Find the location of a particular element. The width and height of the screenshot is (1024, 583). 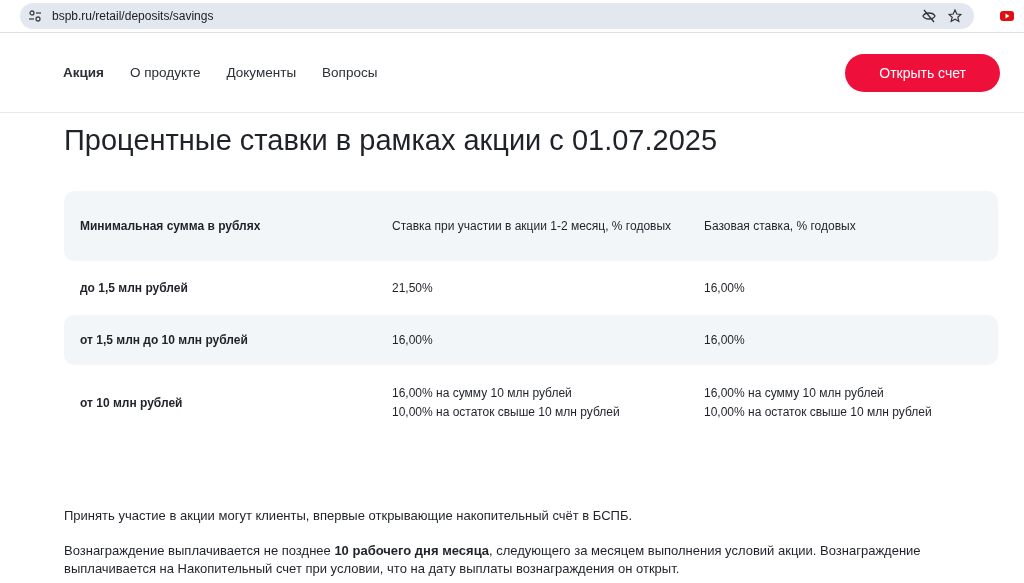

table-cell-text: от 1,5 млн до 10 млн рублей is located at coordinates (164, 340).